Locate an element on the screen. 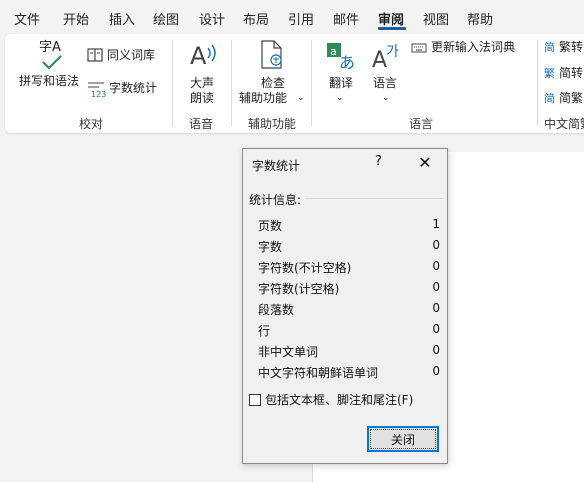 Image resolution: width=584 pixels, height=482 pixels. svg-text: a is located at coordinates (333, 51).